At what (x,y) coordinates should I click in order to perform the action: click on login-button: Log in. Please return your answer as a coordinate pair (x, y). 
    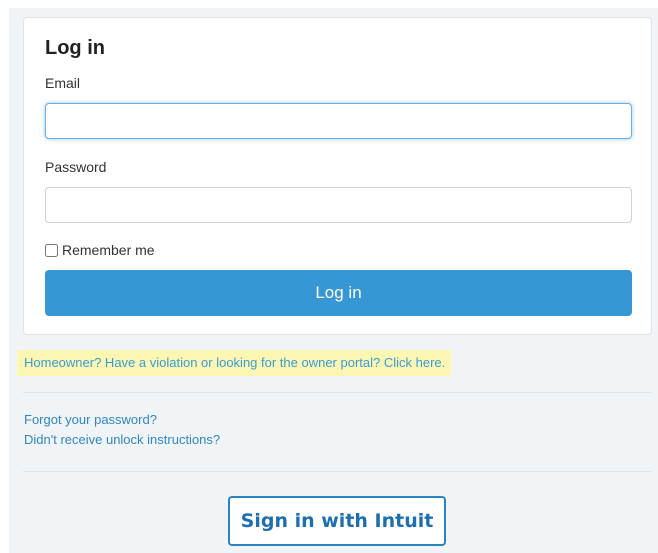
    Looking at the image, I should click on (338, 293).